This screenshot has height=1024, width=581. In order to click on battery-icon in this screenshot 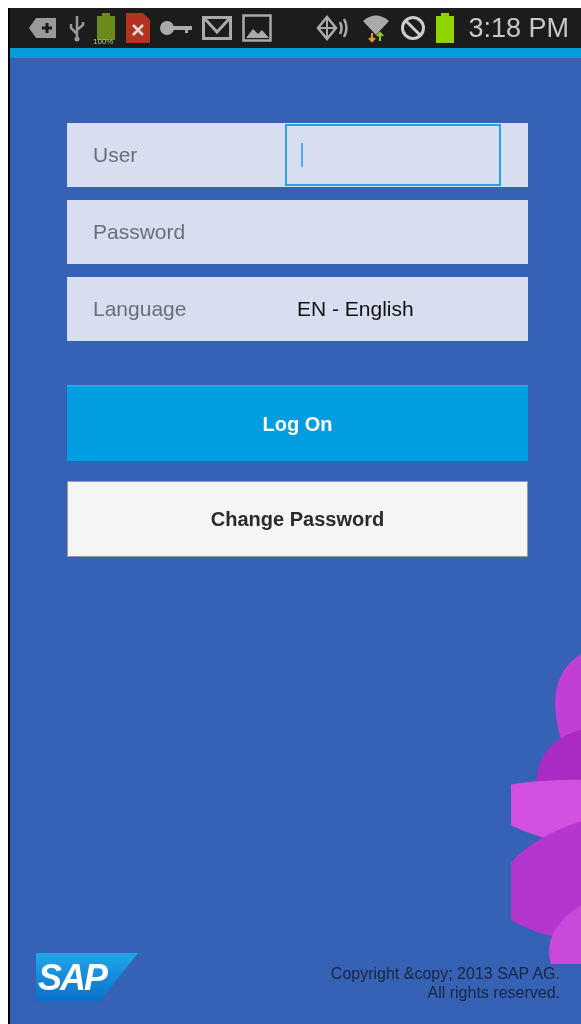, I will do `click(445, 28)`.